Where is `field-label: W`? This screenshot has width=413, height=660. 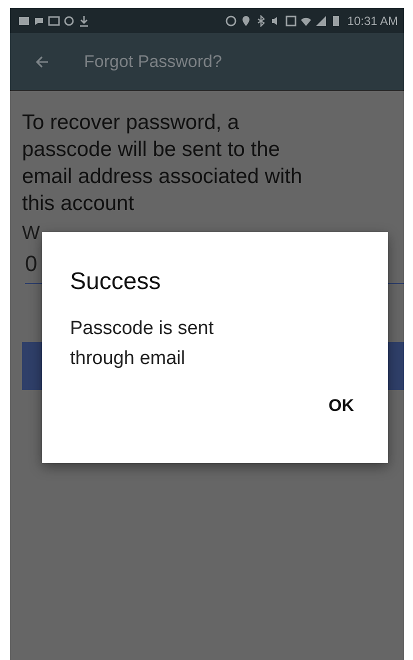 field-label: W is located at coordinates (31, 234).